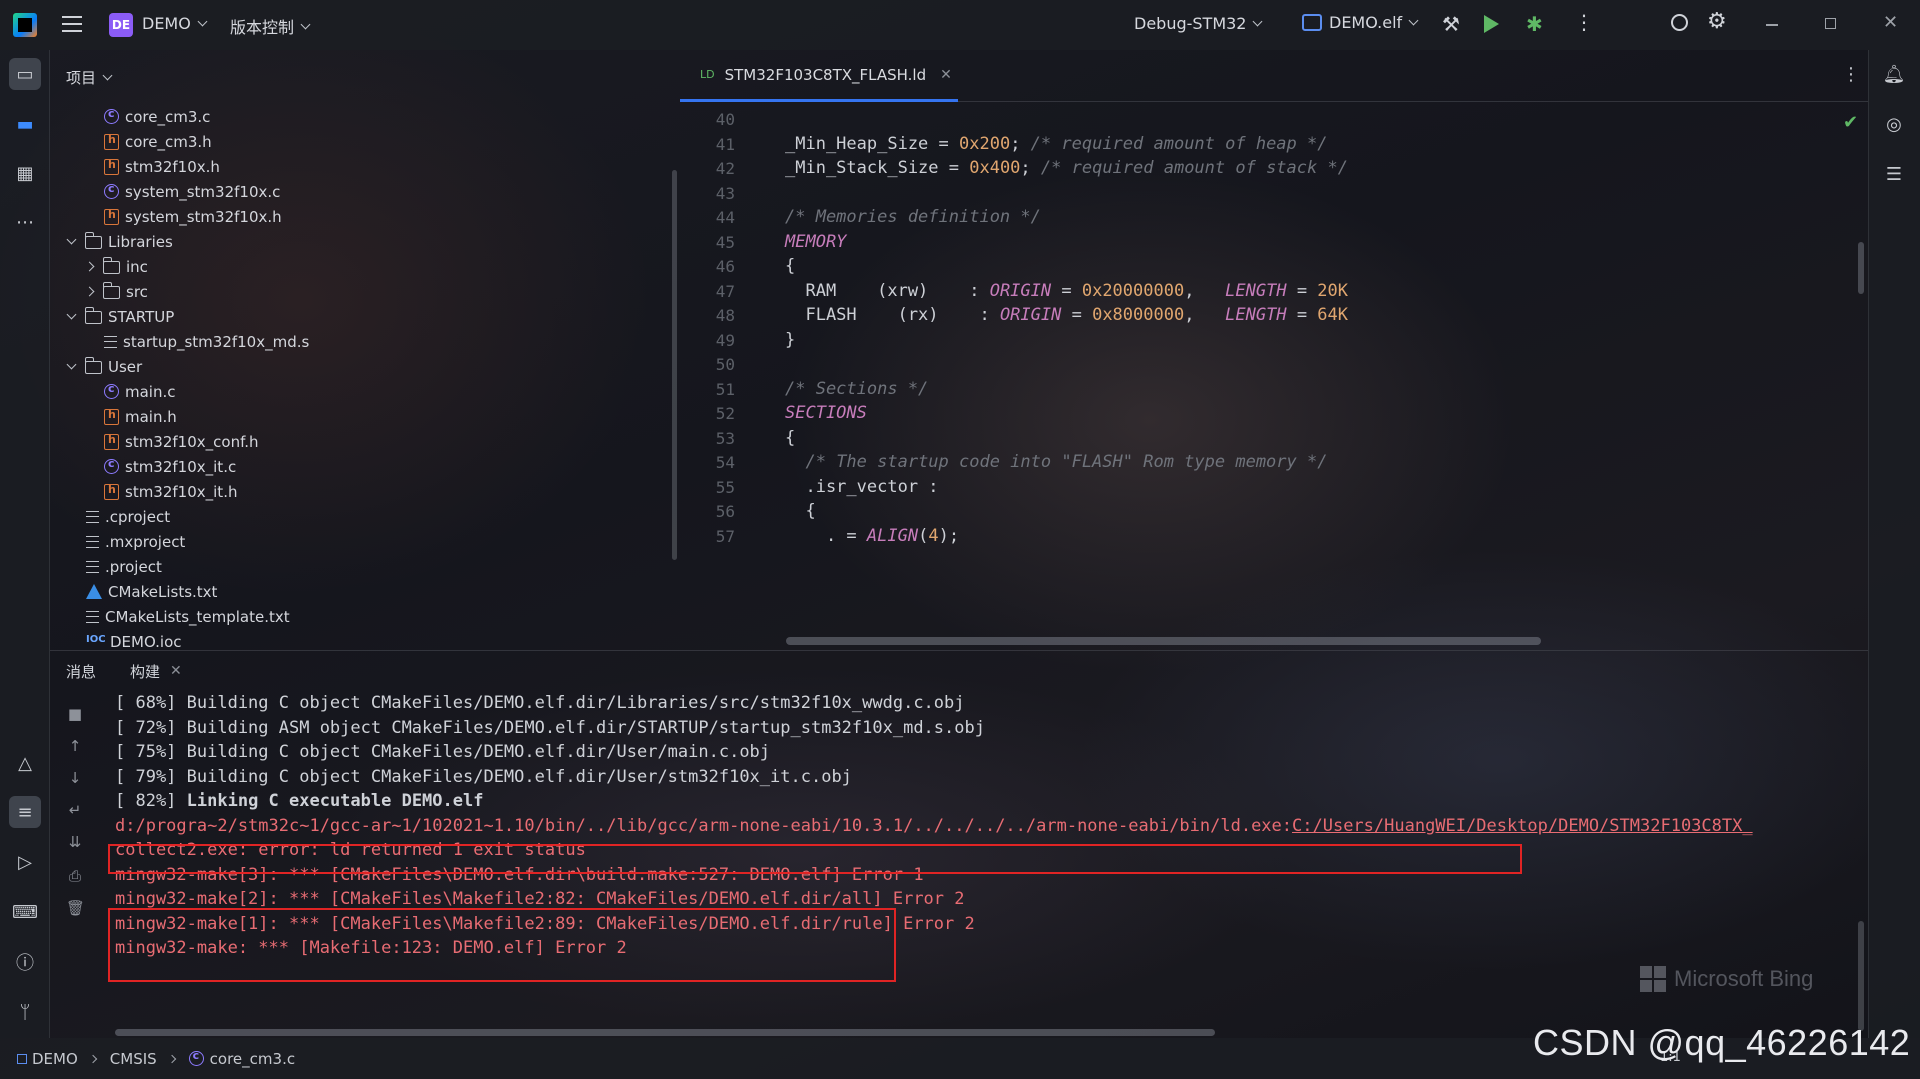  What do you see at coordinates (93, 315) in the screenshot?
I see `folder-icon` at bounding box center [93, 315].